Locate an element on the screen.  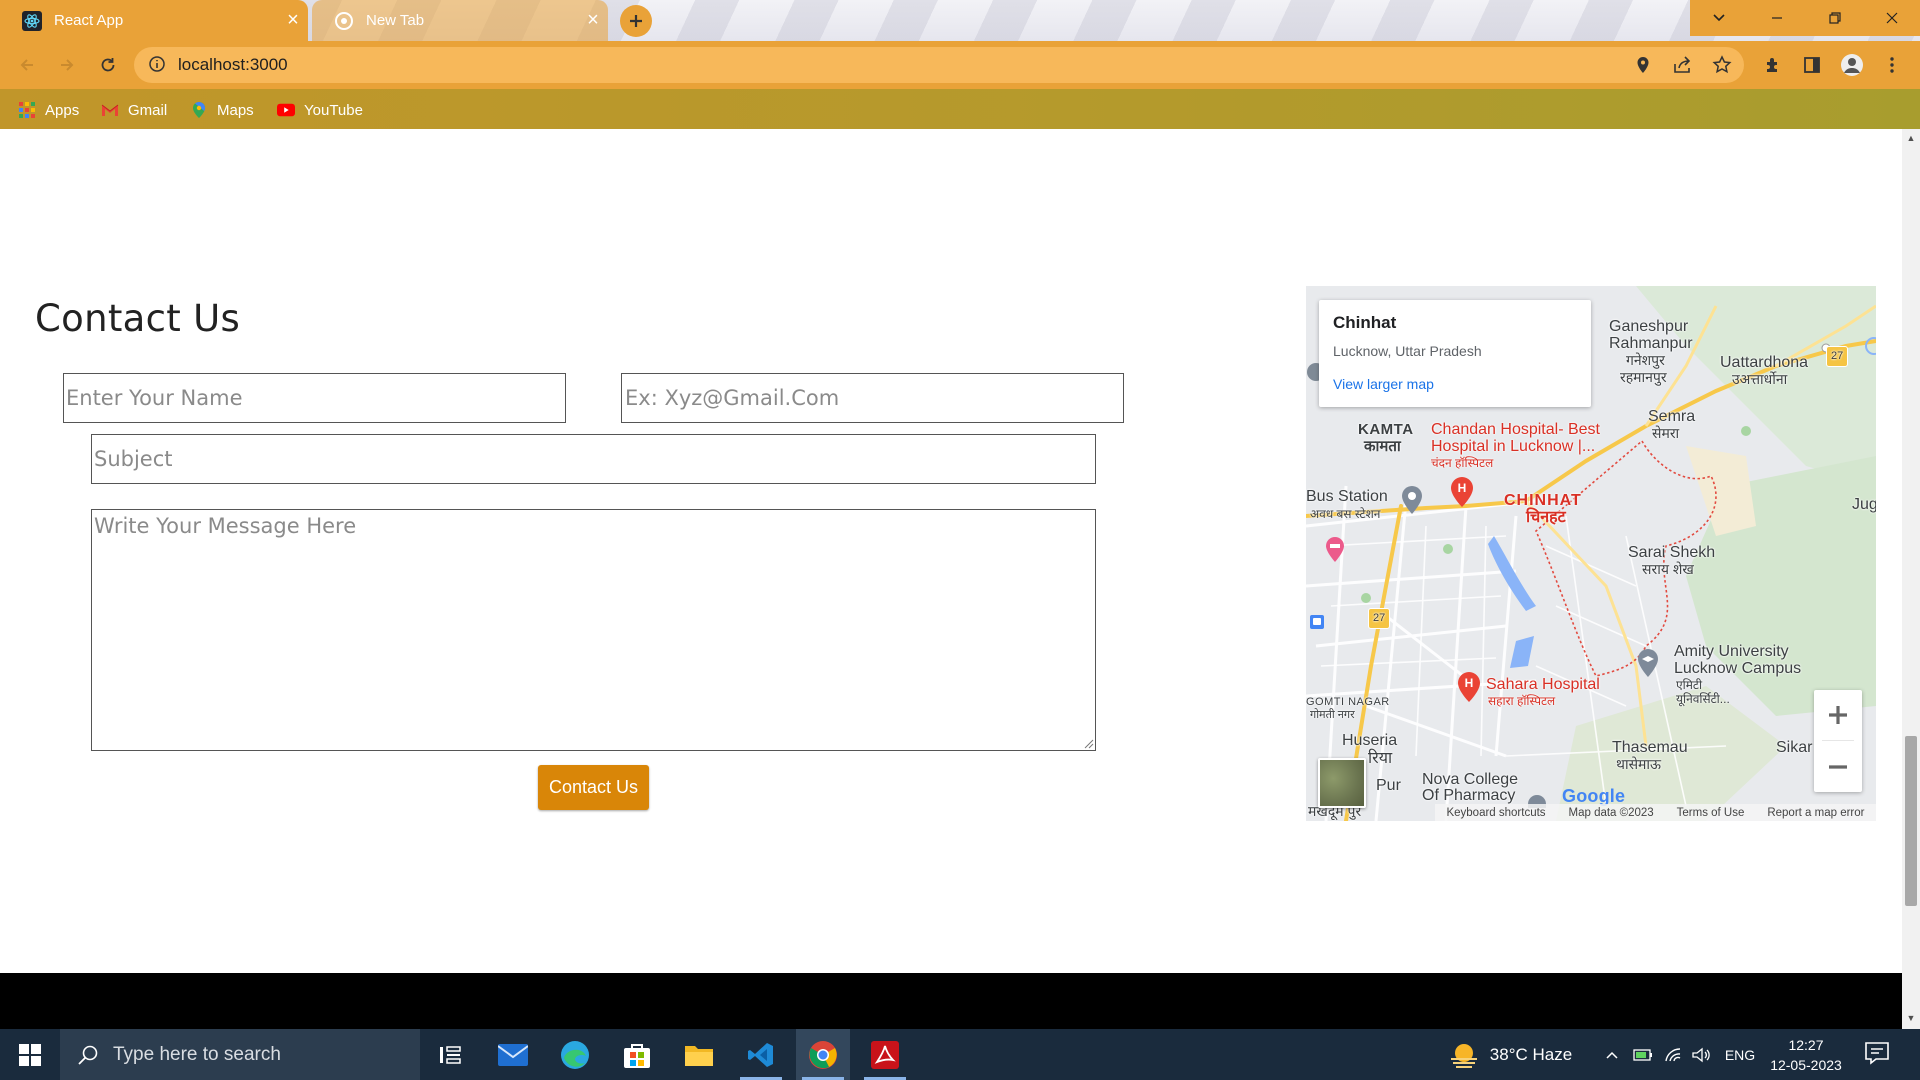
zoom-out-button is located at coordinates (1838, 767).